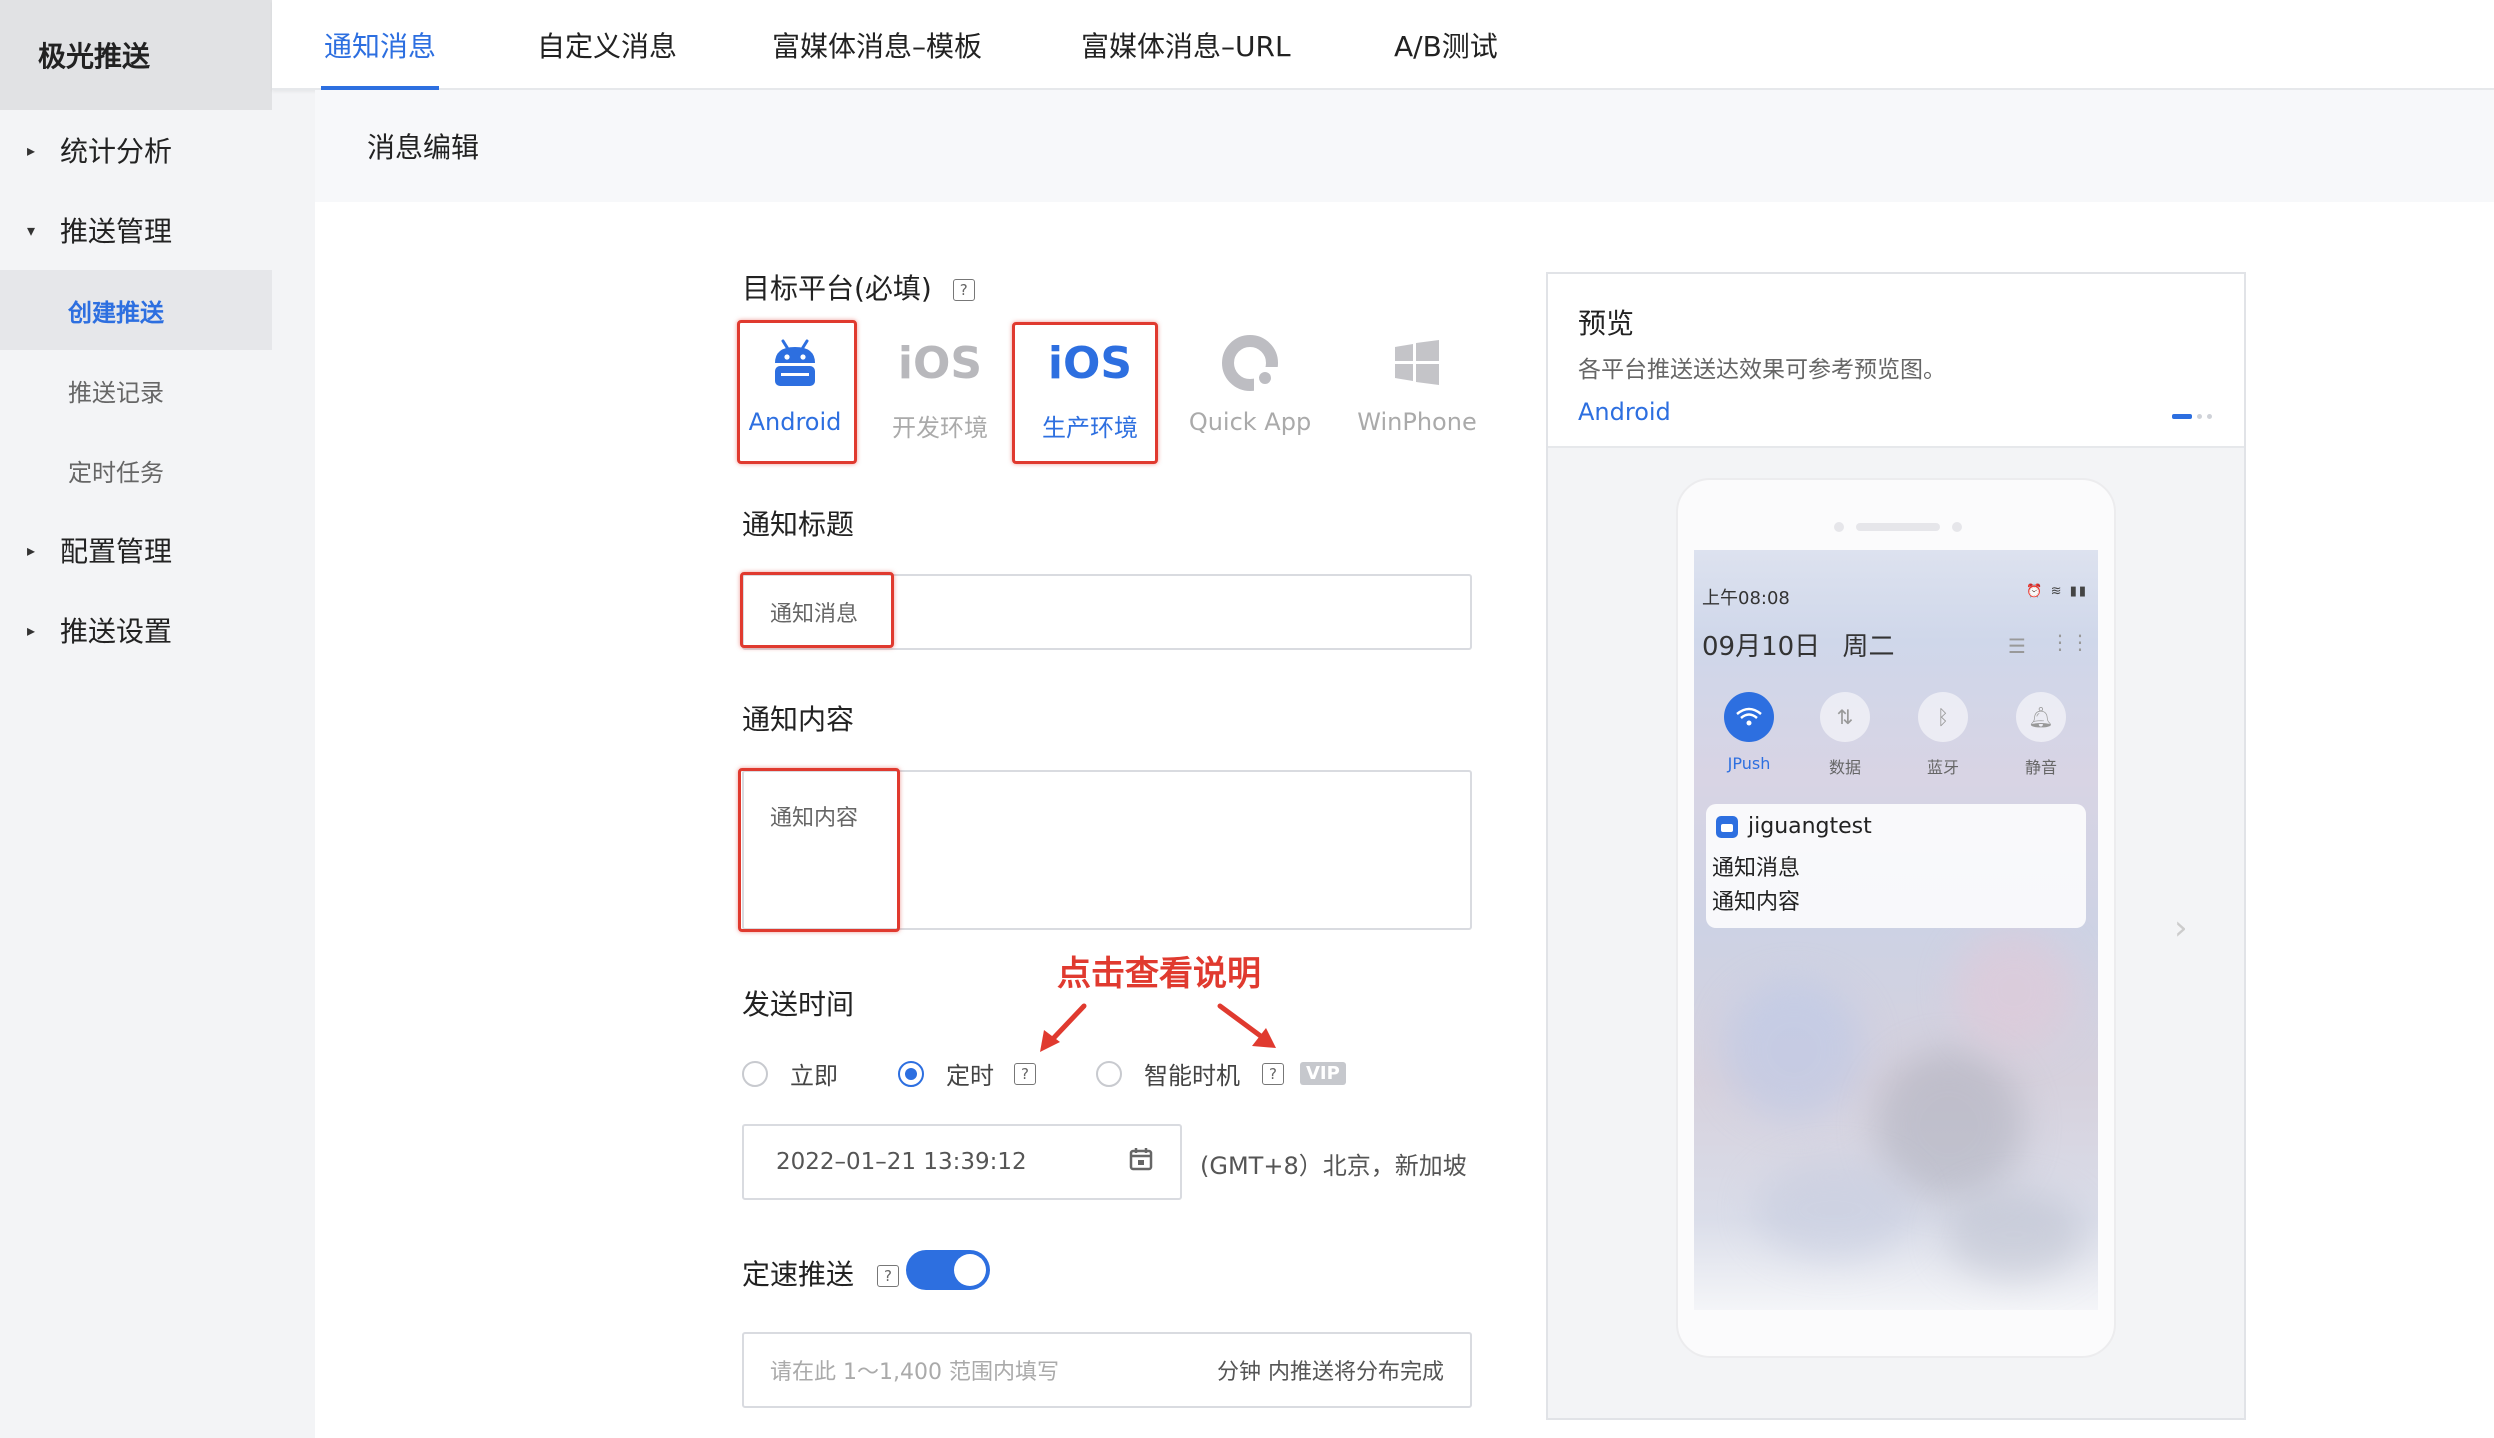  I want to click on sidebar-group-label: 推送管理, so click(116, 231).